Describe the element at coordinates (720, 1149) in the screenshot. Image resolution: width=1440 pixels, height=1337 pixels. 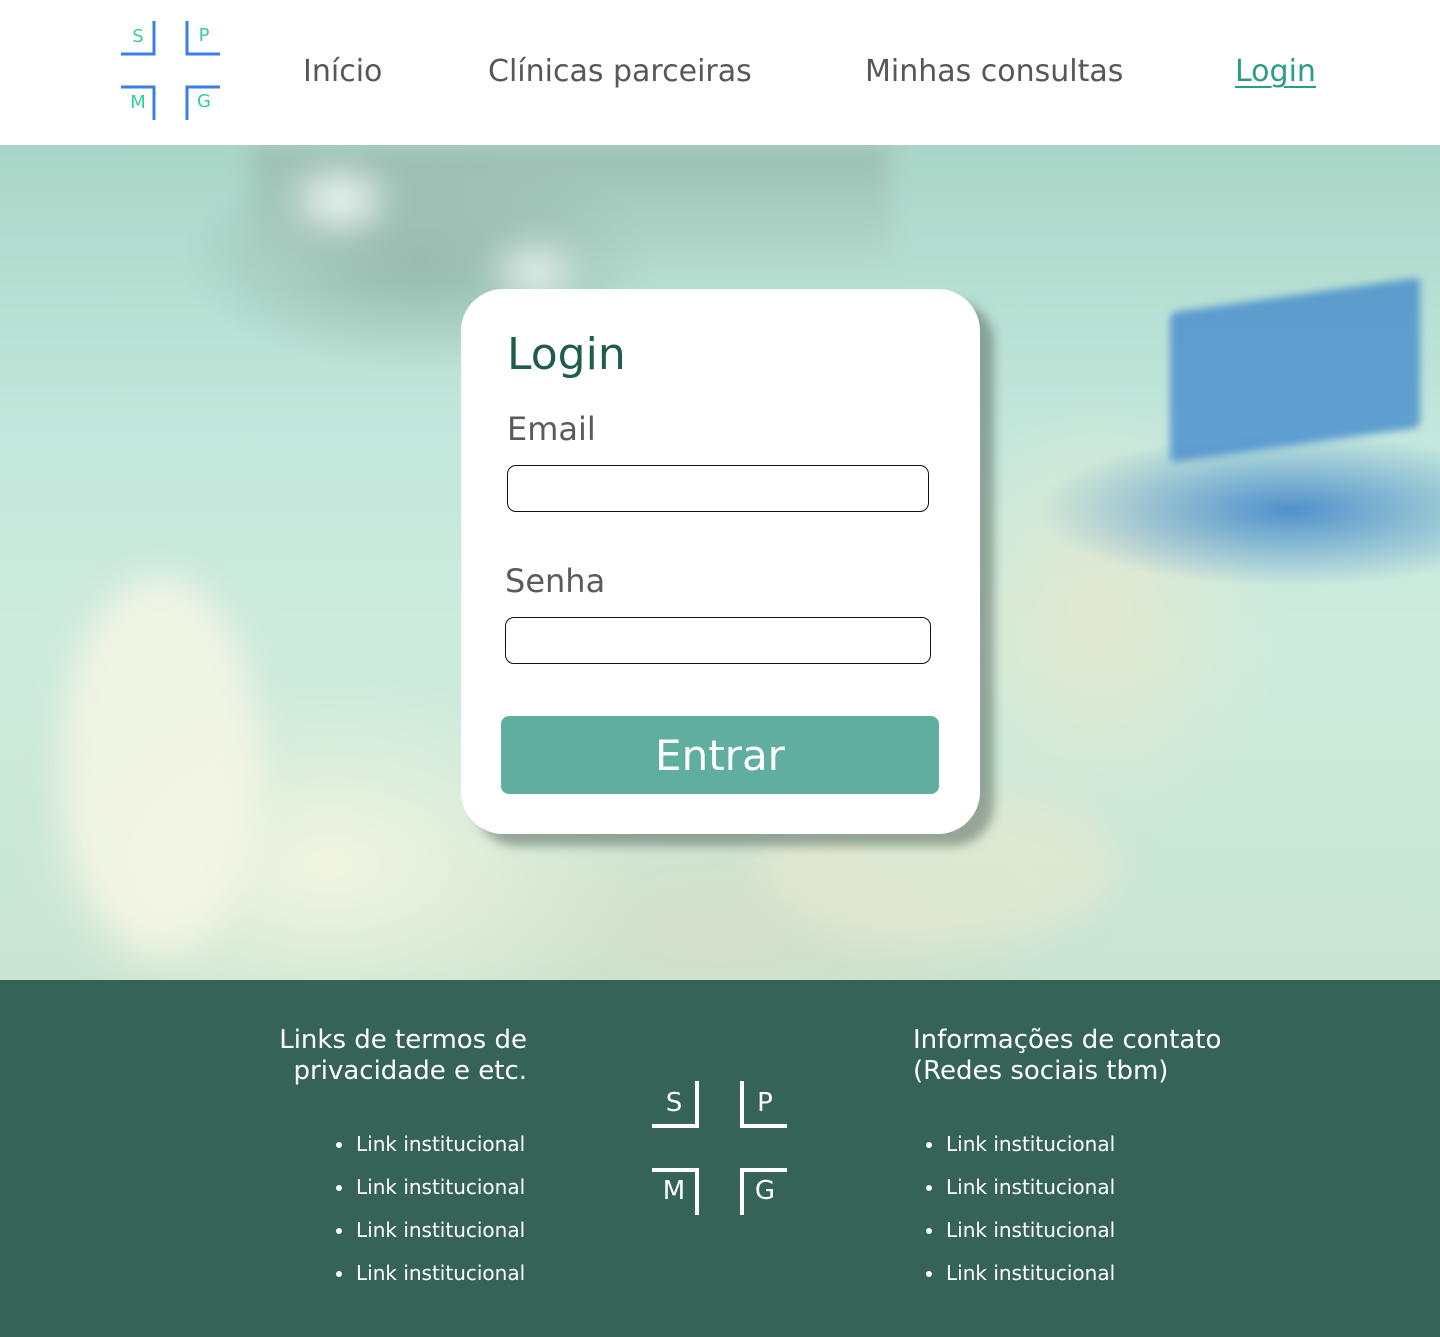
I see `footer-logo: S P M G` at that location.